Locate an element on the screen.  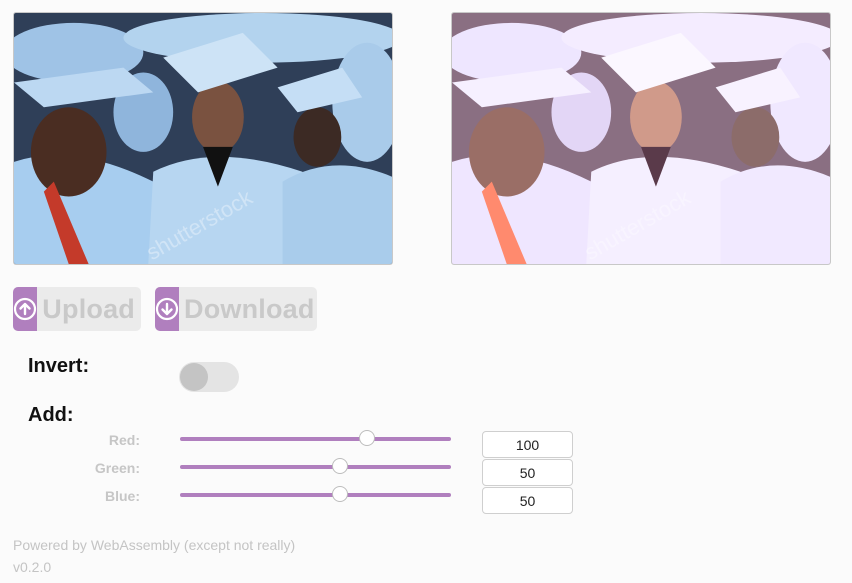
invert-label: Invert: is located at coordinates (59, 366).